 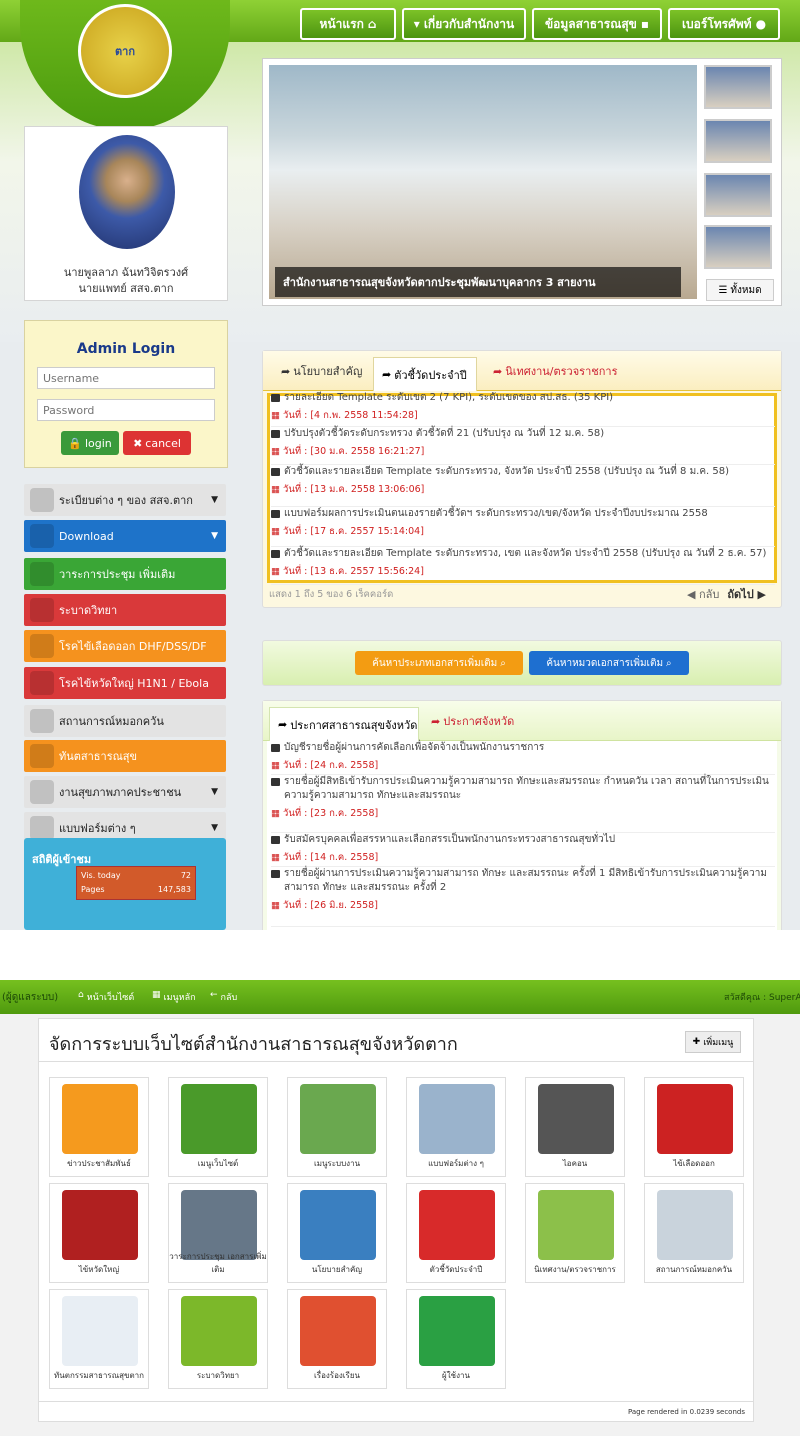 I want to click on side-menu-item: สถานการณ์หมอกควัน, so click(x=125, y=721).